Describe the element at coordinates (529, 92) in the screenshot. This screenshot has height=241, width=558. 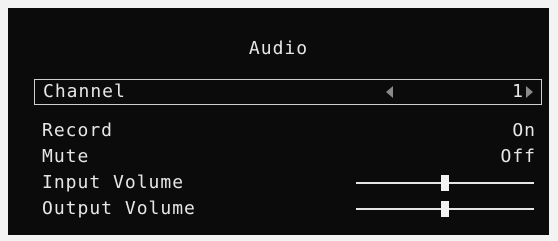
I see `arrow-right-icon` at that location.